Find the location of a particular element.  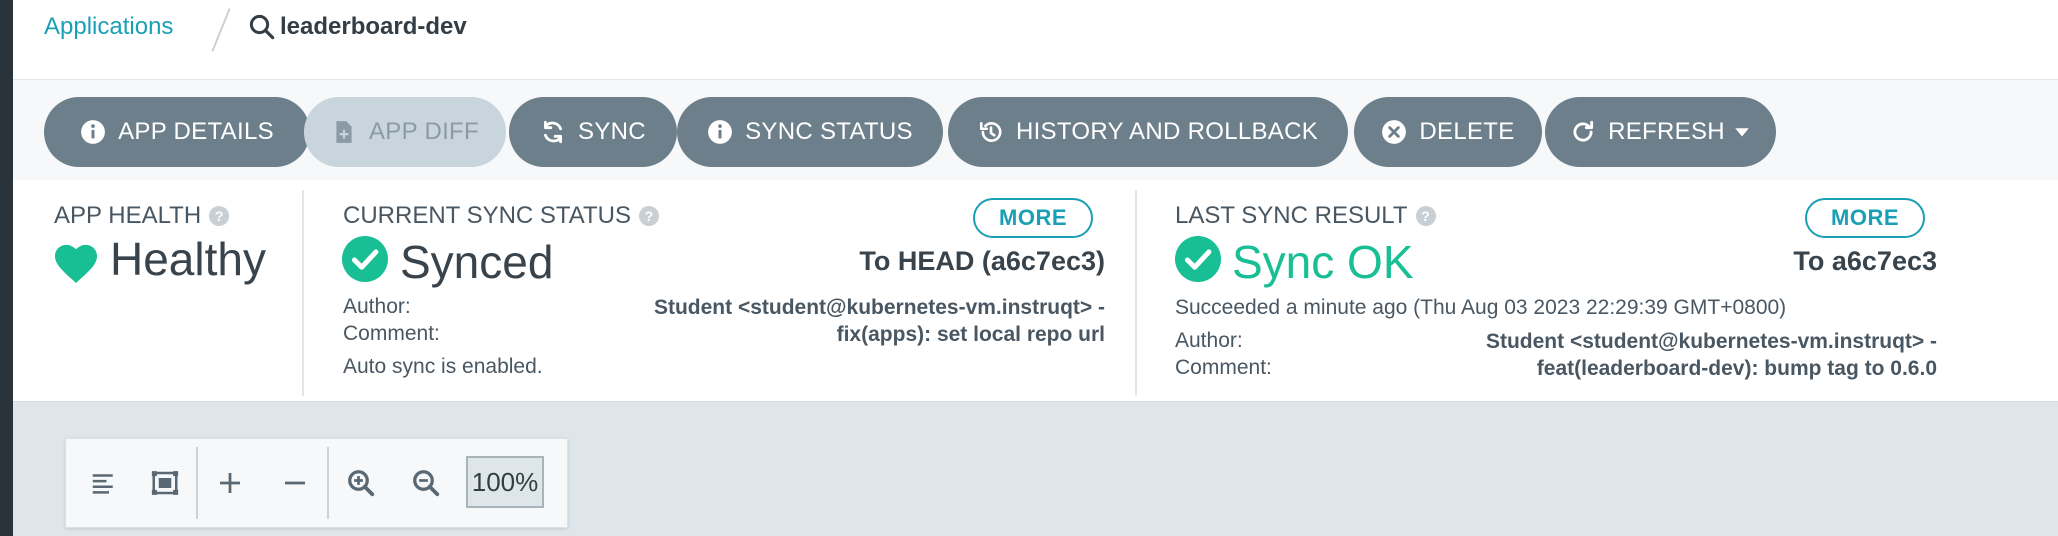

current-sync-status-title: CURRENT SYNC STATUS ? is located at coordinates (501, 216).